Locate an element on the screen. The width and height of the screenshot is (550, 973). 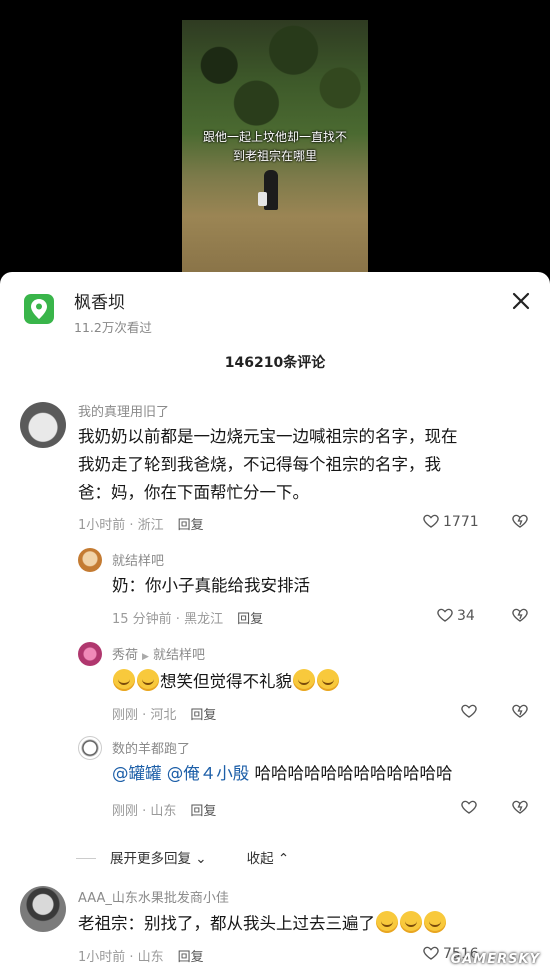
reply-arrow-icon: ▶ is located at coordinates (145, 657).